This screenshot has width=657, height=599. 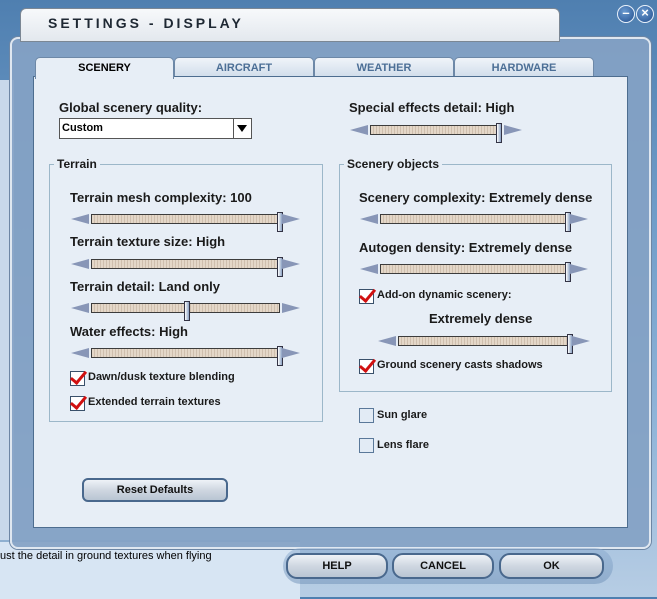 I want to click on tab-aircraft: AIRCRAFT, so click(x=244, y=67).